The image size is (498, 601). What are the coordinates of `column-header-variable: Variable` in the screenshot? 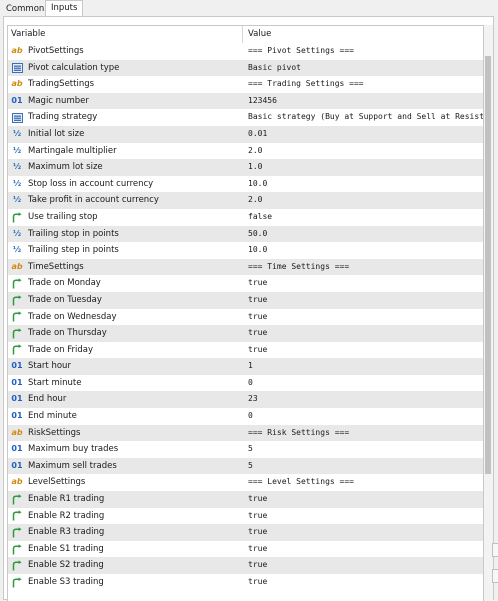 It's located at (28, 34).